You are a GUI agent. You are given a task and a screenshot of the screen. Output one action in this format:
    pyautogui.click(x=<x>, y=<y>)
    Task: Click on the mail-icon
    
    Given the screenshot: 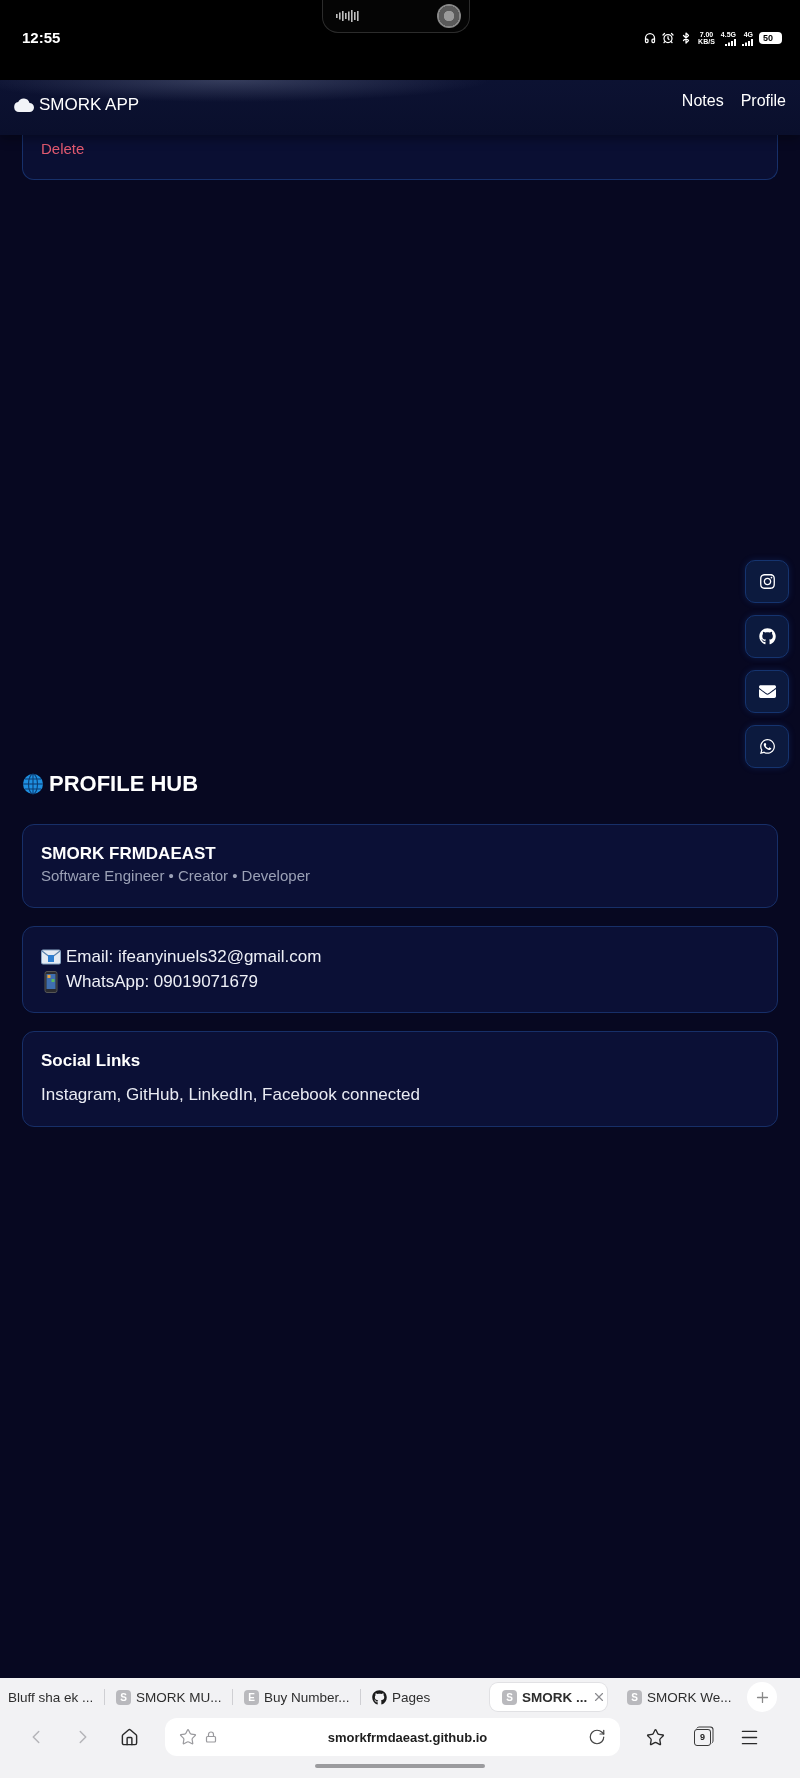 What is the action you would take?
    pyautogui.click(x=767, y=691)
    